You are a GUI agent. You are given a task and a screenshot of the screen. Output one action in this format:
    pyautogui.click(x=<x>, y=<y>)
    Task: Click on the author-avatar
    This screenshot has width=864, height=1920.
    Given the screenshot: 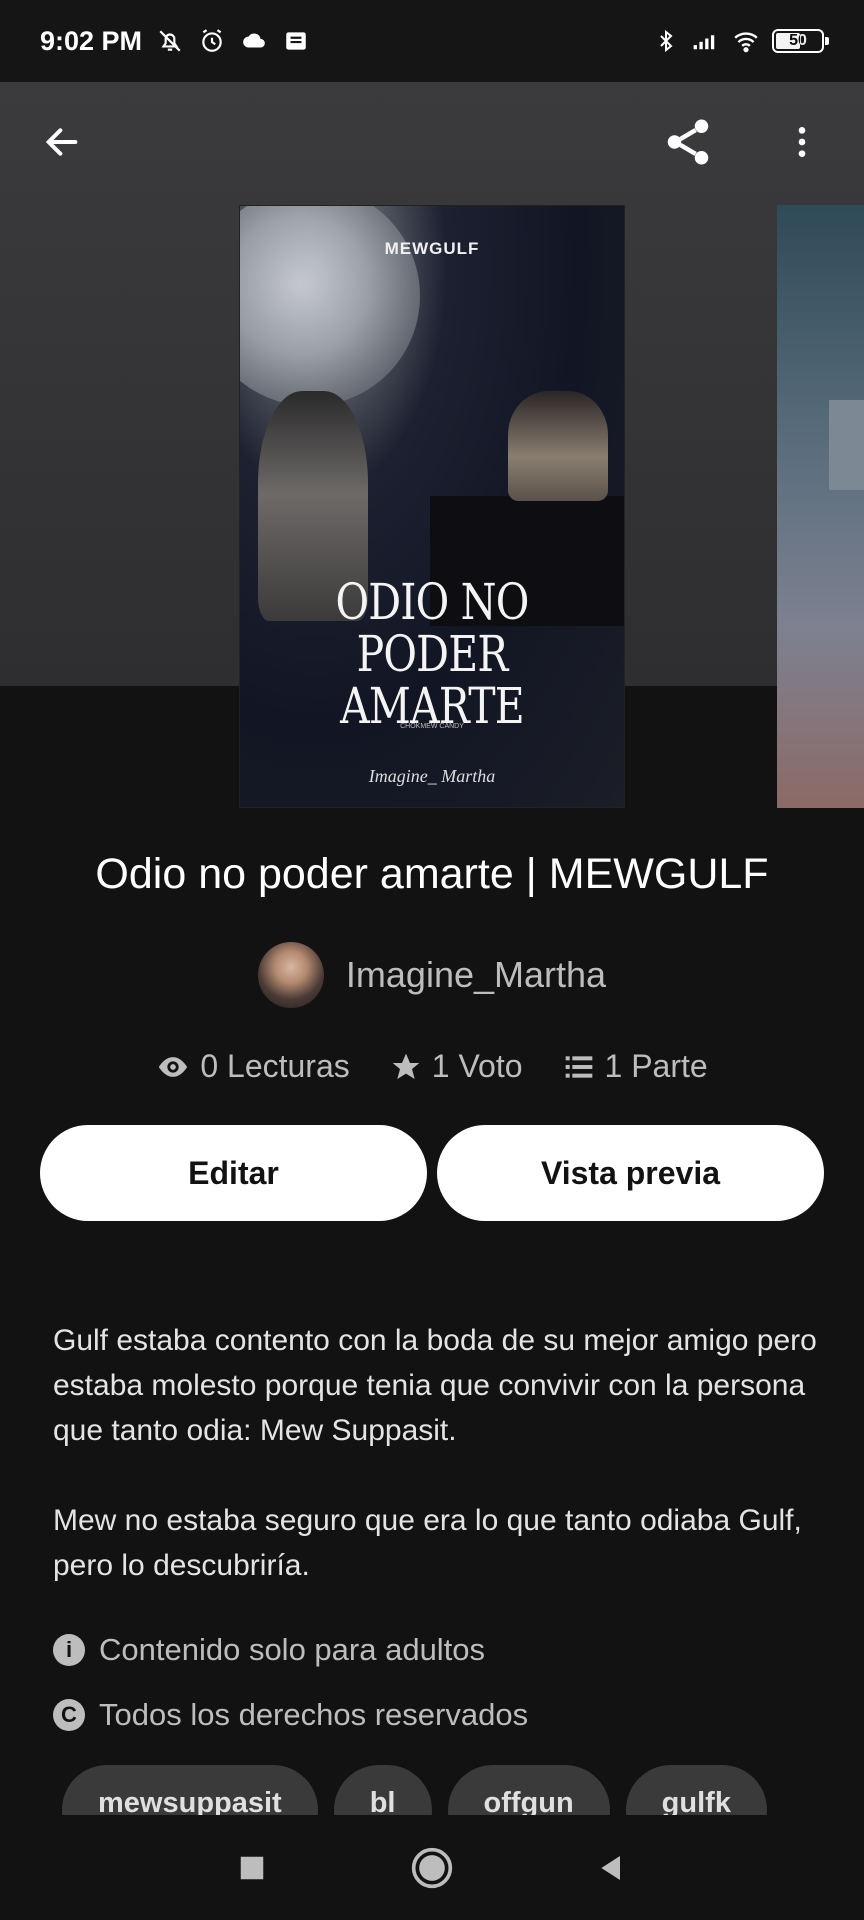 What is the action you would take?
    pyautogui.click(x=290, y=975)
    